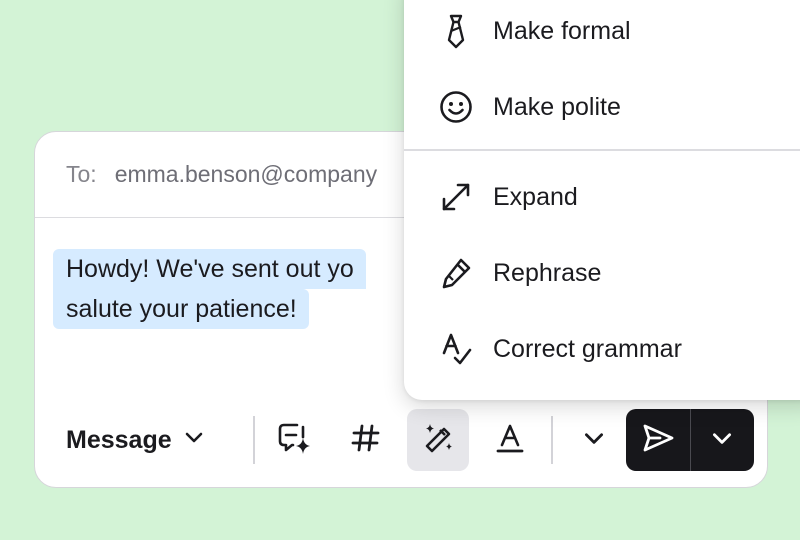 This screenshot has height=540, width=800. Describe the element at coordinates (456, 197) in the screenshot. I see `expand-arrows-icon` at that location.